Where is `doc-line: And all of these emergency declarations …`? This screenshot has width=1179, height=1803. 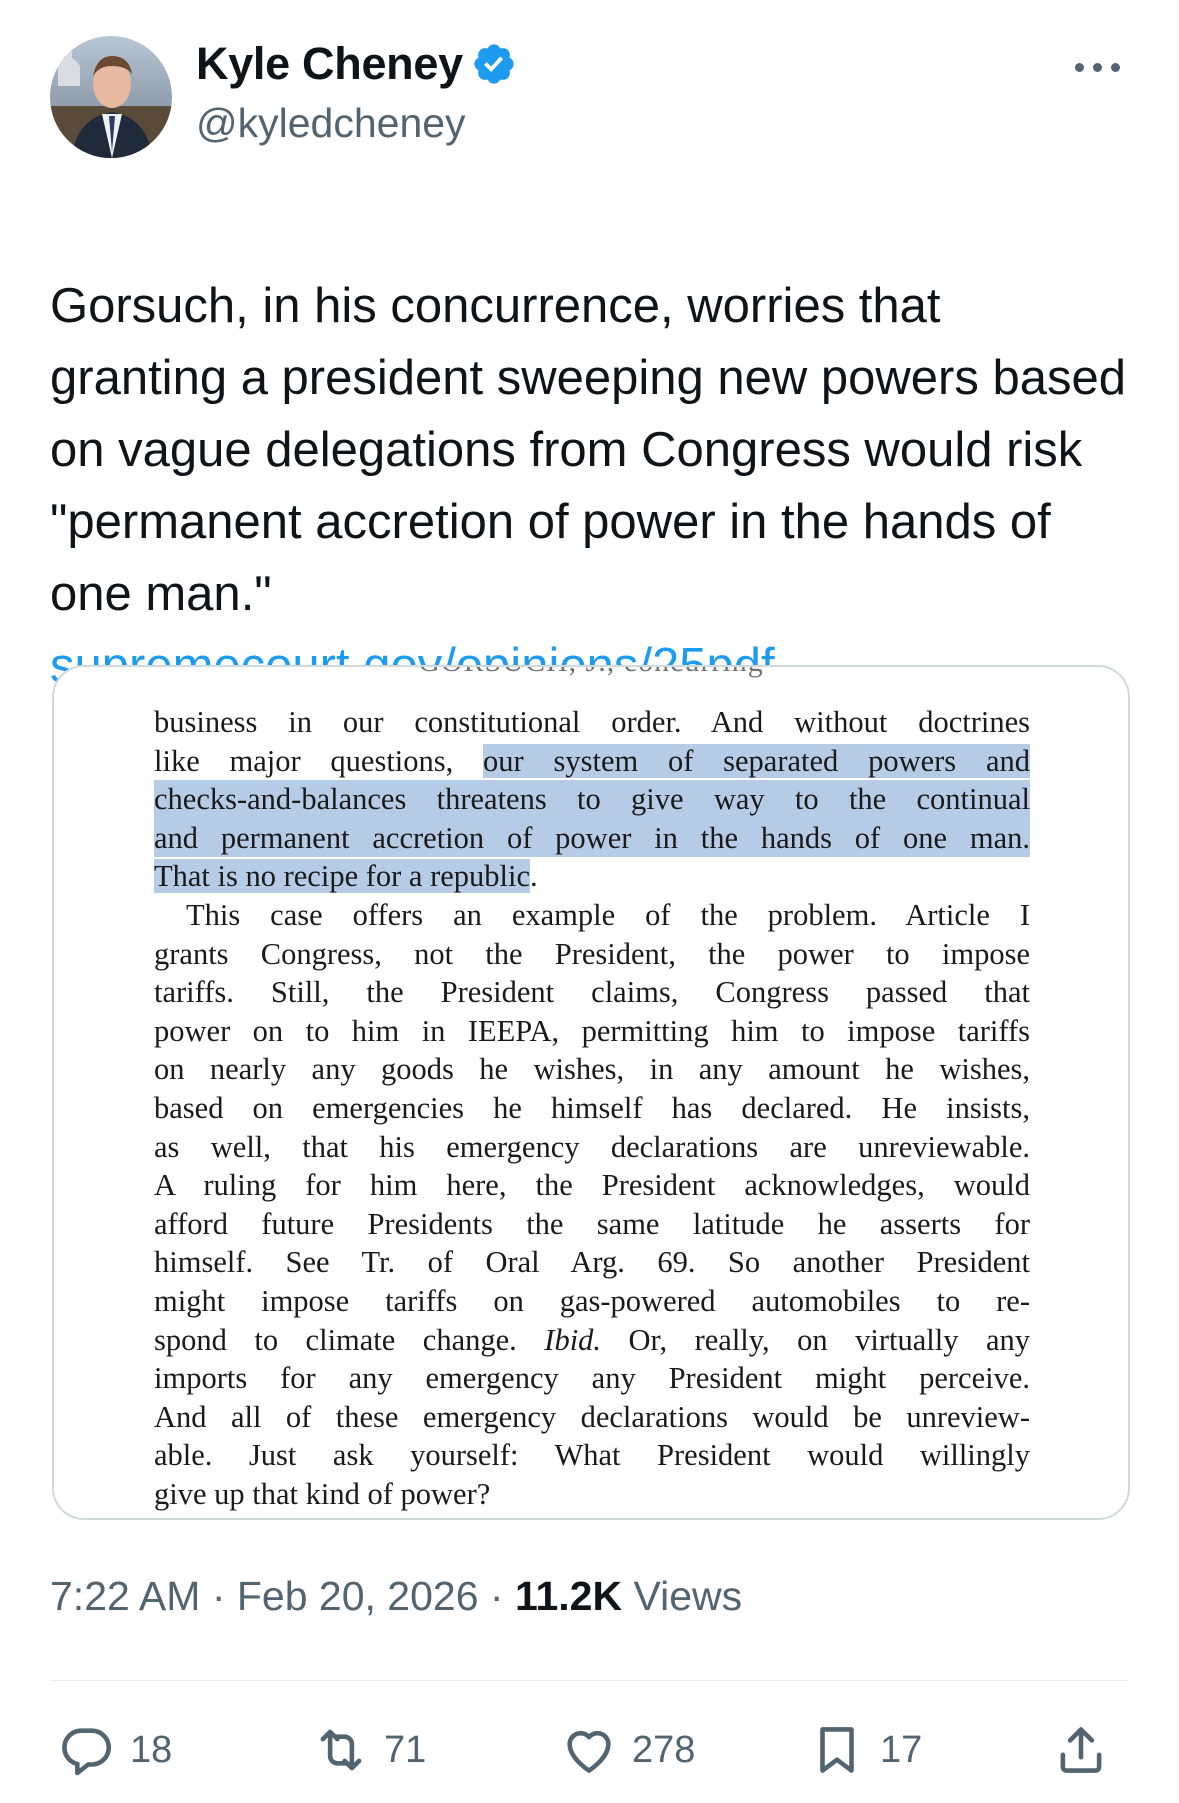
doc-line: And all of these emergency declarations … is located at coordinates (592, 1416).